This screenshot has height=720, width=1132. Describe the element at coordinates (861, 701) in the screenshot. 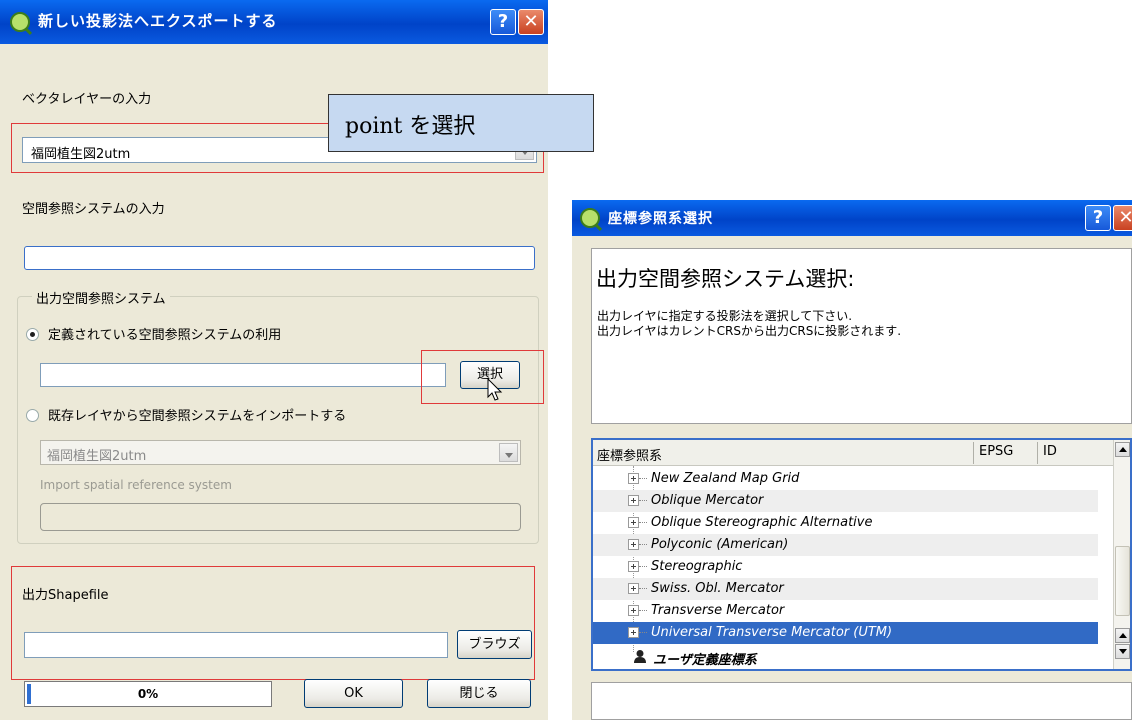

I see `crs-detail-panel` at that location.